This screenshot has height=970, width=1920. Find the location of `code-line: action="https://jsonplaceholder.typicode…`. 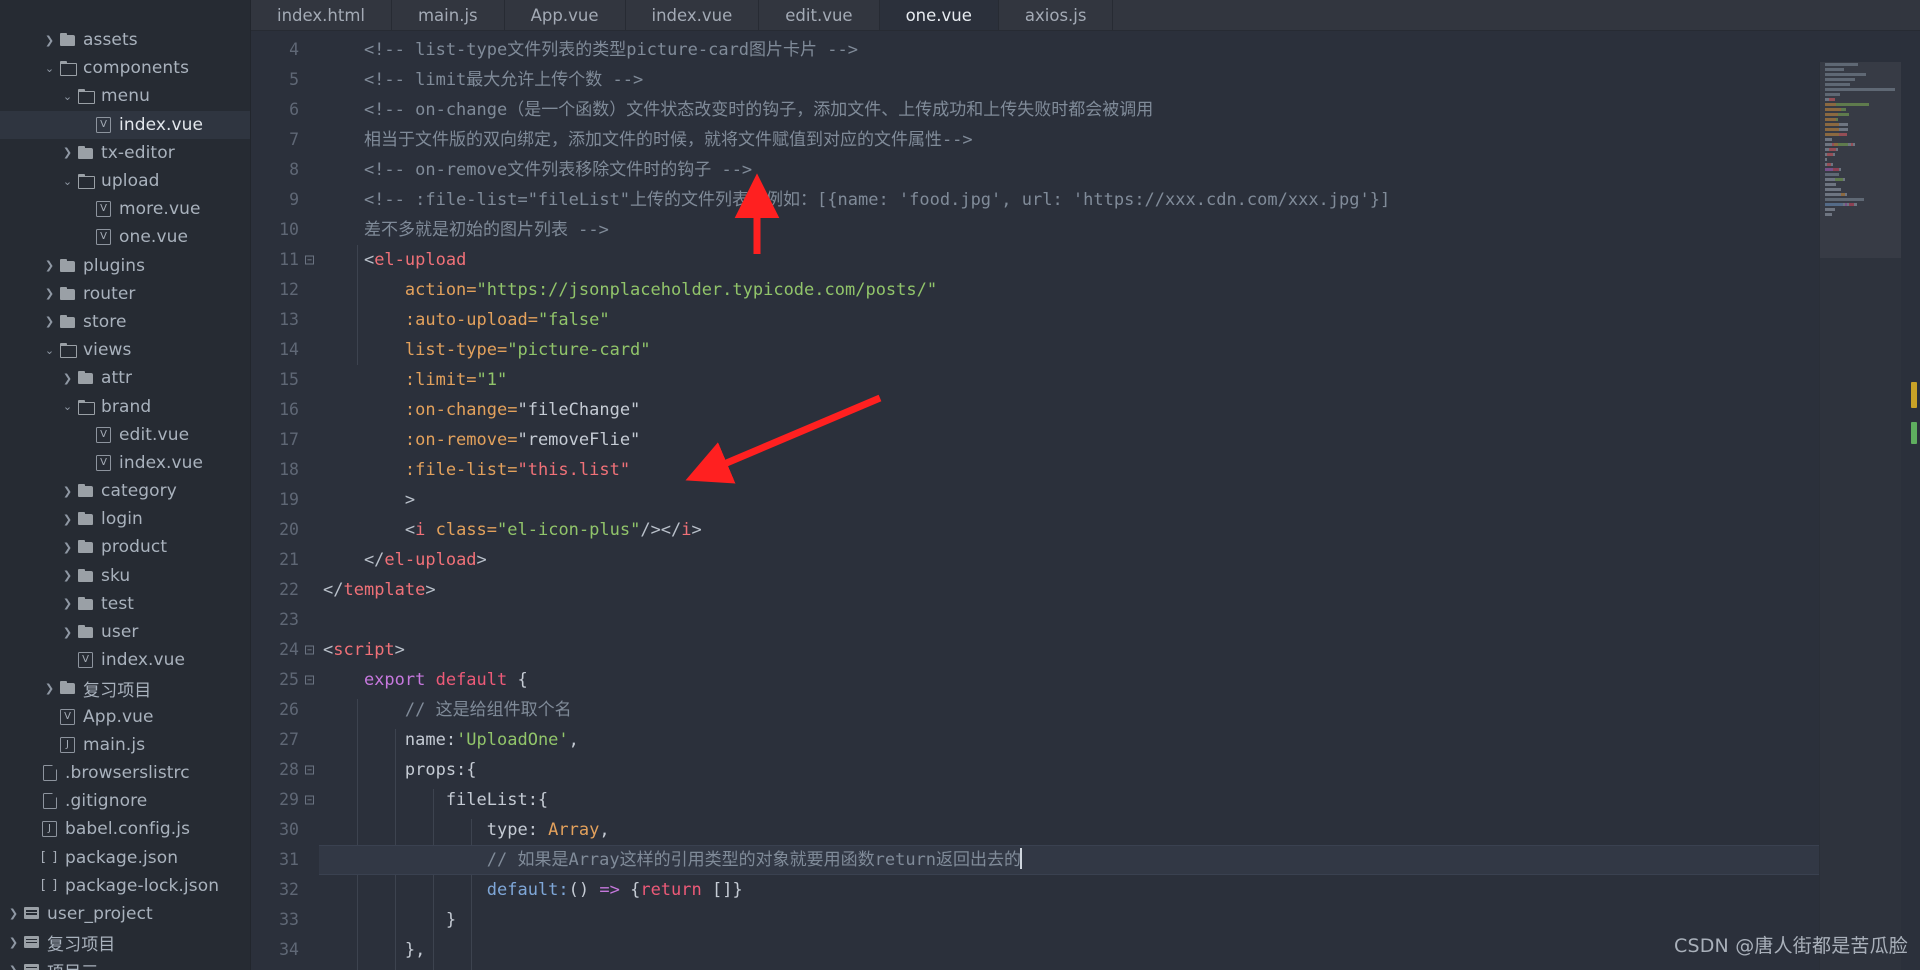

code-line: action="https://jsonplaceholder.typicode… is located at coordinates (1119, 290).